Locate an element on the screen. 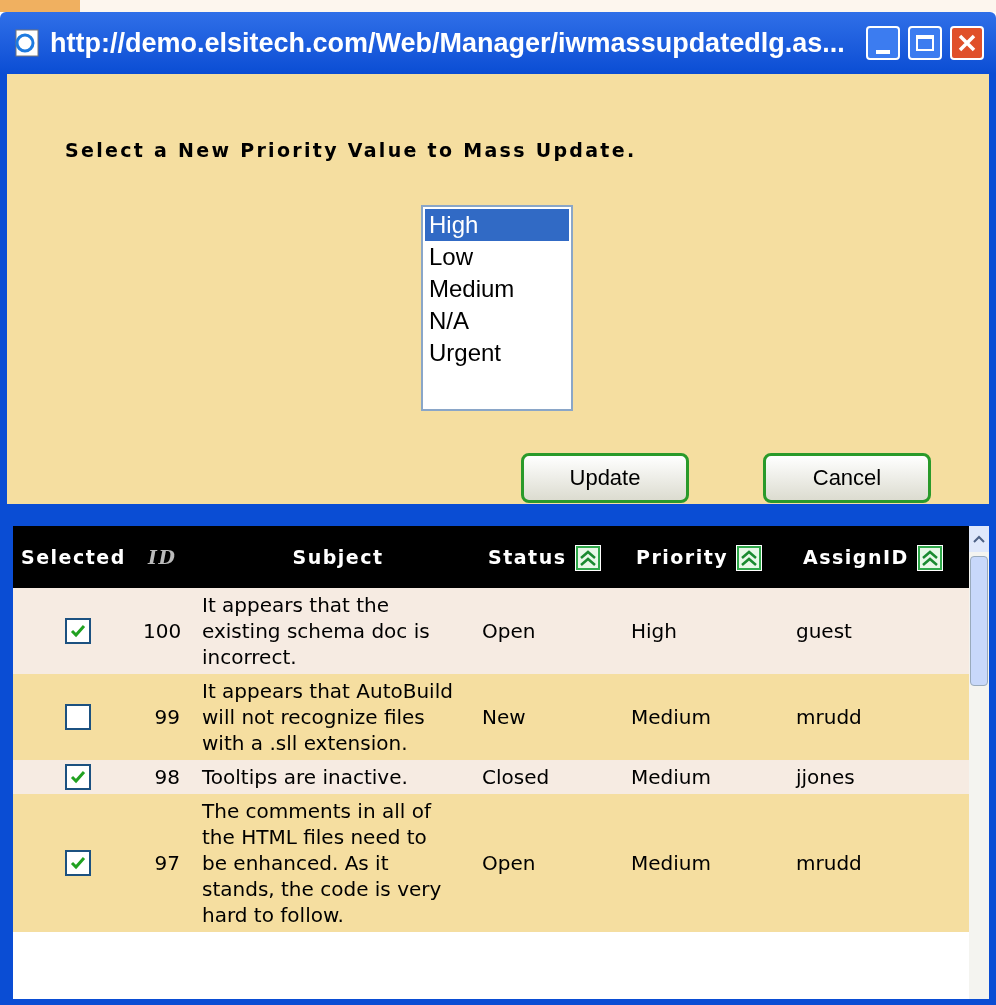 The height and width of the screenshot is (1005, 996). scroll-up-icon is located at coordinates (979, 539).